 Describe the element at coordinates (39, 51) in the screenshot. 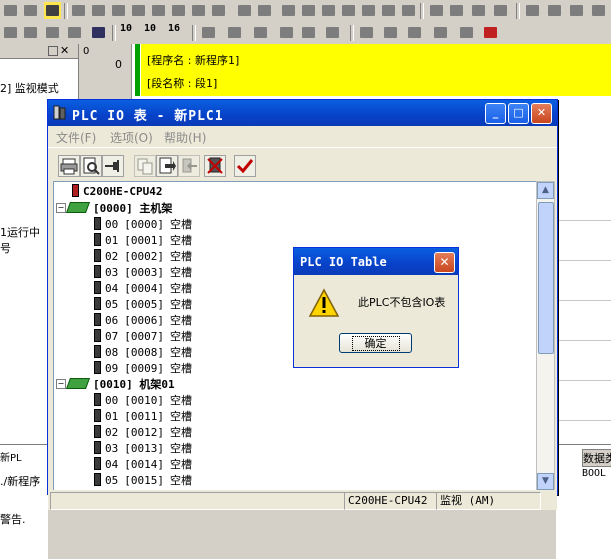

I see `workspace-pane-header: ✕` at that location.